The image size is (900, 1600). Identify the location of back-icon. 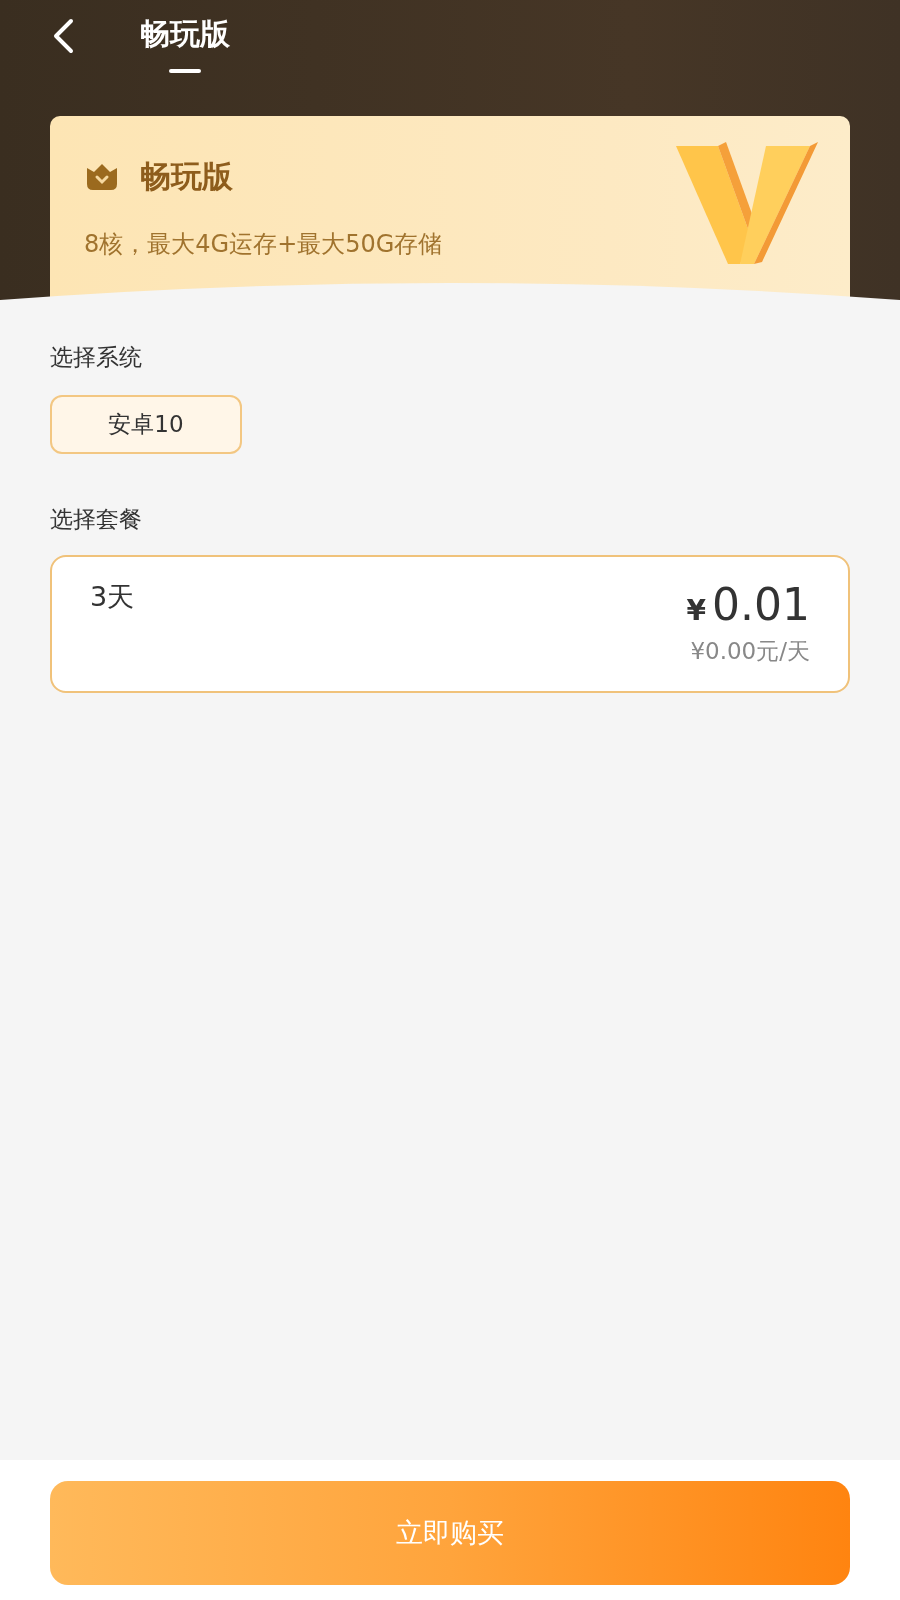
(63, 36).